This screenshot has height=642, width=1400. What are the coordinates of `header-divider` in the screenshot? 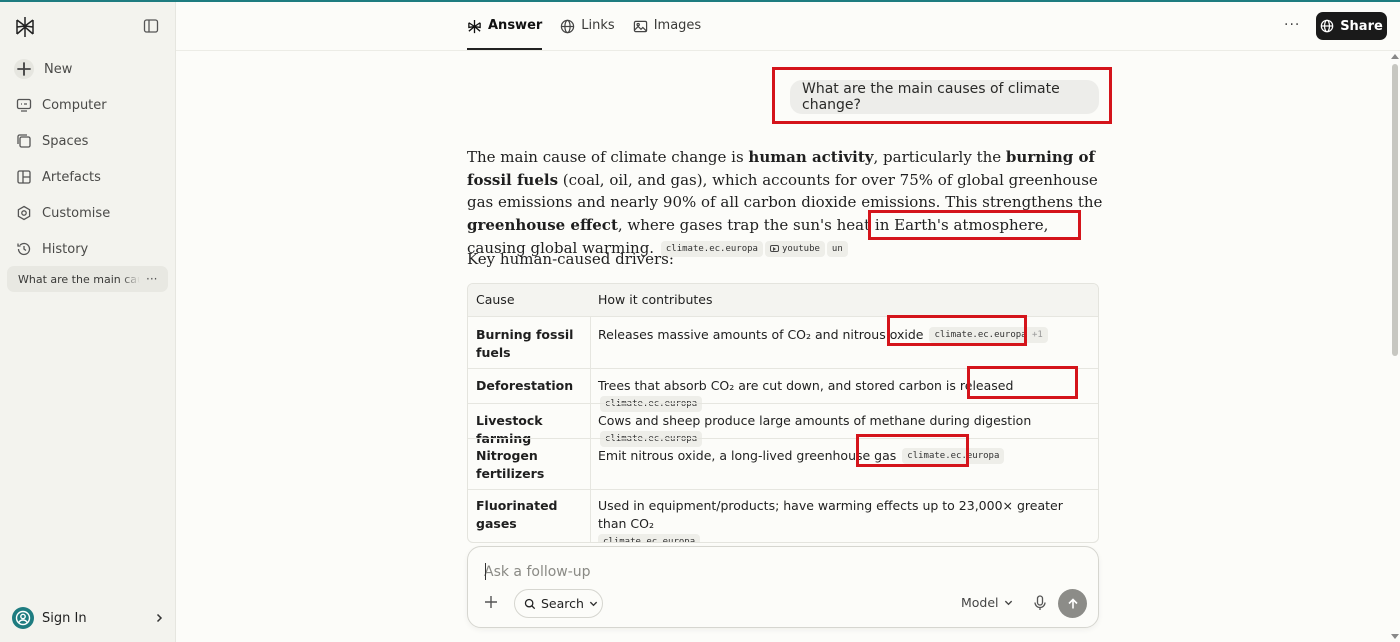 It's located at (788, 50).